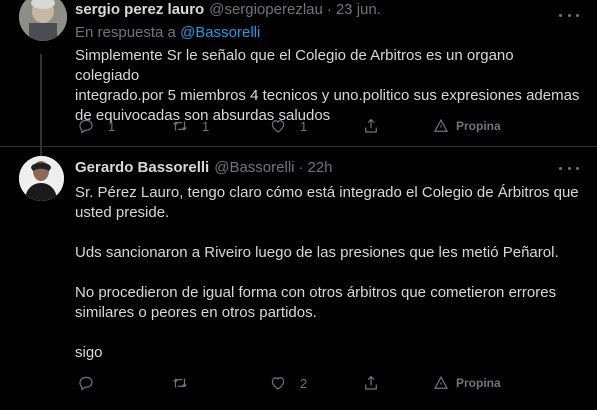 This screenshot has height=410, width=597. What do you see at coordinates (142, 168) in the screenshot?
I see `author-name: Gerardo Bassorelli` at bounding box center [142, 168].